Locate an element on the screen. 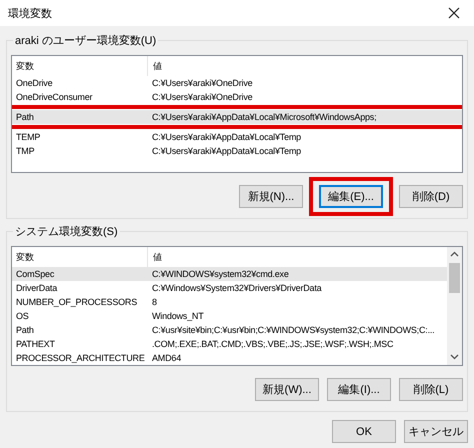  list-row: OneDrive C:¥Users¥araki¥OneDrive is located at coordinates (237, 83).